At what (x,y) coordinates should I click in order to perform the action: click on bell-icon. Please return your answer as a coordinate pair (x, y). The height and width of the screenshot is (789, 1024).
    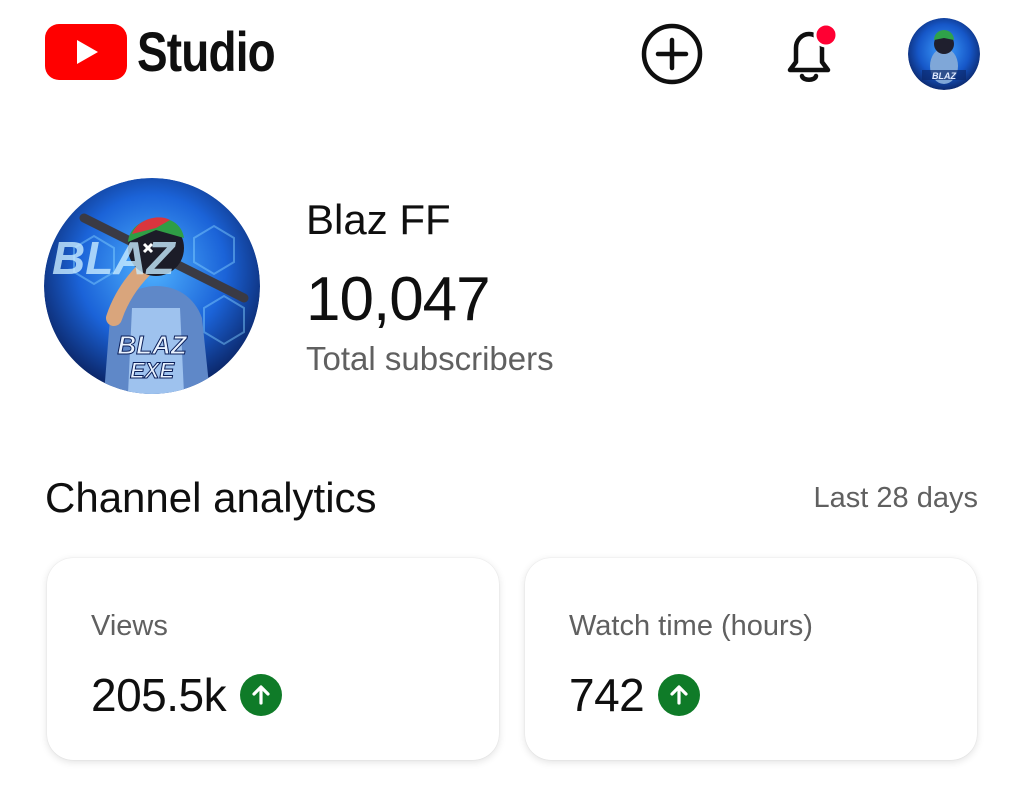
    Looking at the image, I should click on (813, 52).